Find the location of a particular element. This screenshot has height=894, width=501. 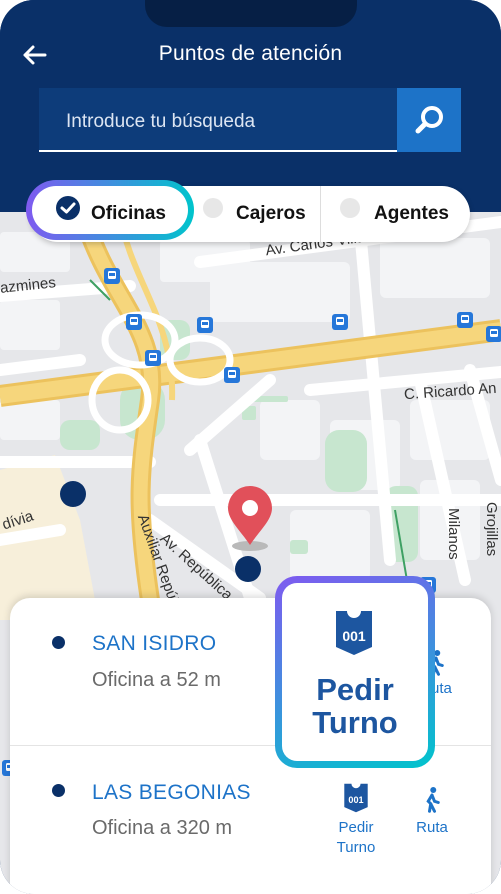

search-button is located at coordinates (429, 120).